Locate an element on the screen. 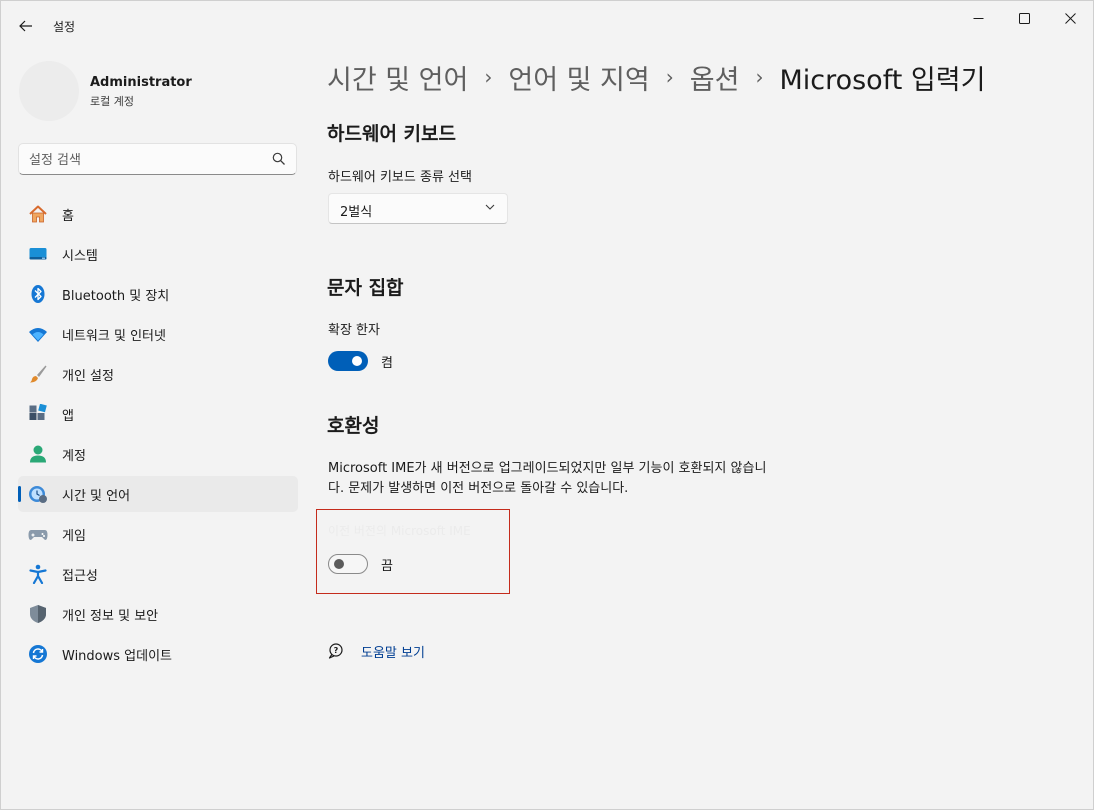  keyboard-type-dropdown: 2벌식 is located at coordinates (418, 208).